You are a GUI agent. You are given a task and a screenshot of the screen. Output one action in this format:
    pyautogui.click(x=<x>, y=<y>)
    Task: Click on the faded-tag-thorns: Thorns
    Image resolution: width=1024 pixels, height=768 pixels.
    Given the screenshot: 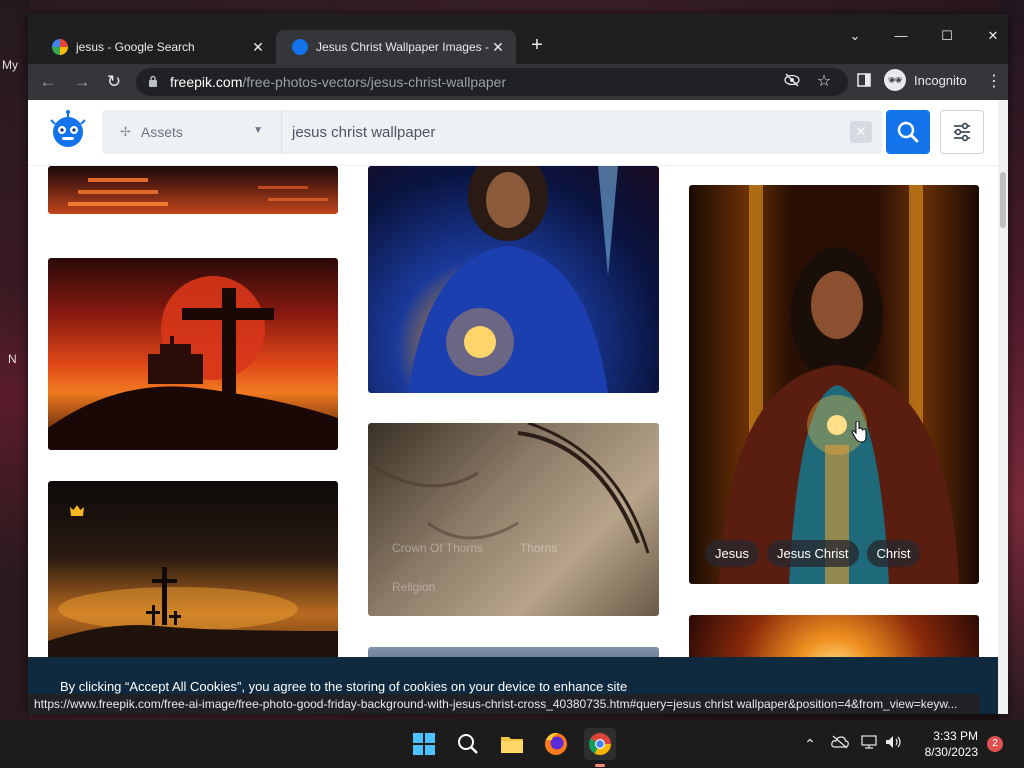 What is the action you would take?
    pyautogui.click(x=539, y=548)
    